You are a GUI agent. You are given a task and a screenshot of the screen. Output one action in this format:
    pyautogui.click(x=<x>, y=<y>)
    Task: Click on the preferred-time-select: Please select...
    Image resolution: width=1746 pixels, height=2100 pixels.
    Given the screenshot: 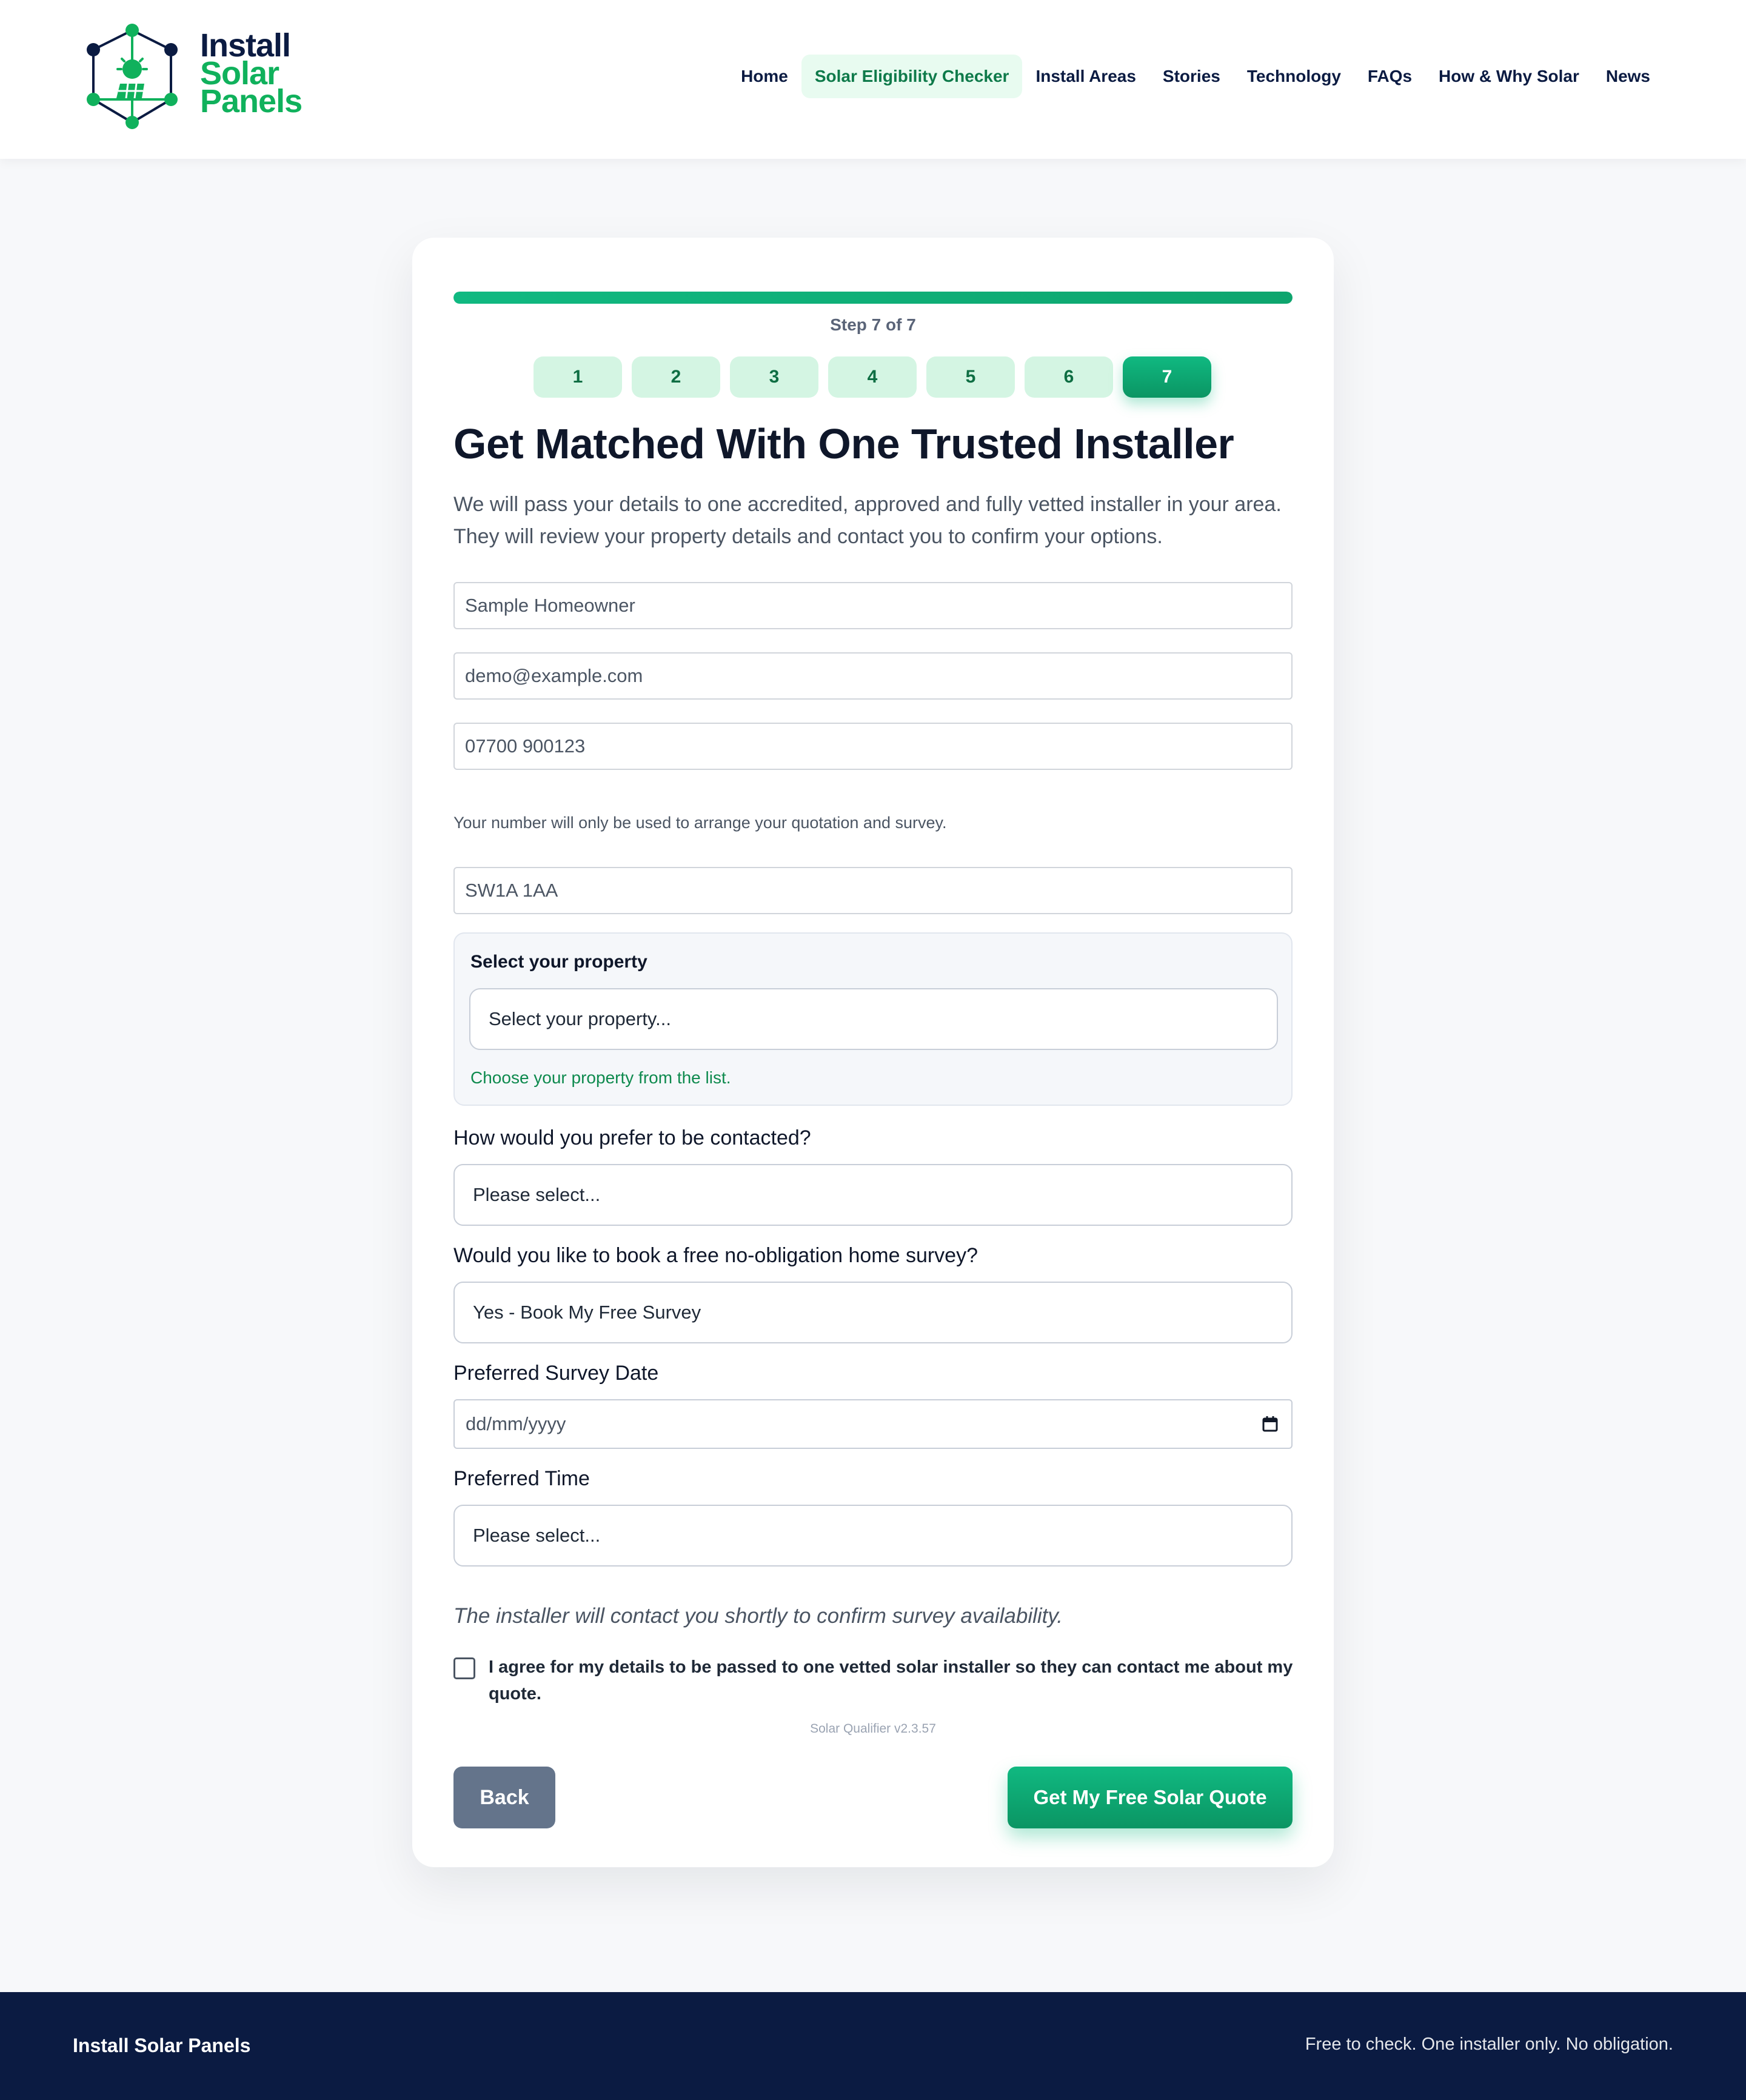 What is the action you would take?
    pyautogui.click(x=873, y=1536)
    